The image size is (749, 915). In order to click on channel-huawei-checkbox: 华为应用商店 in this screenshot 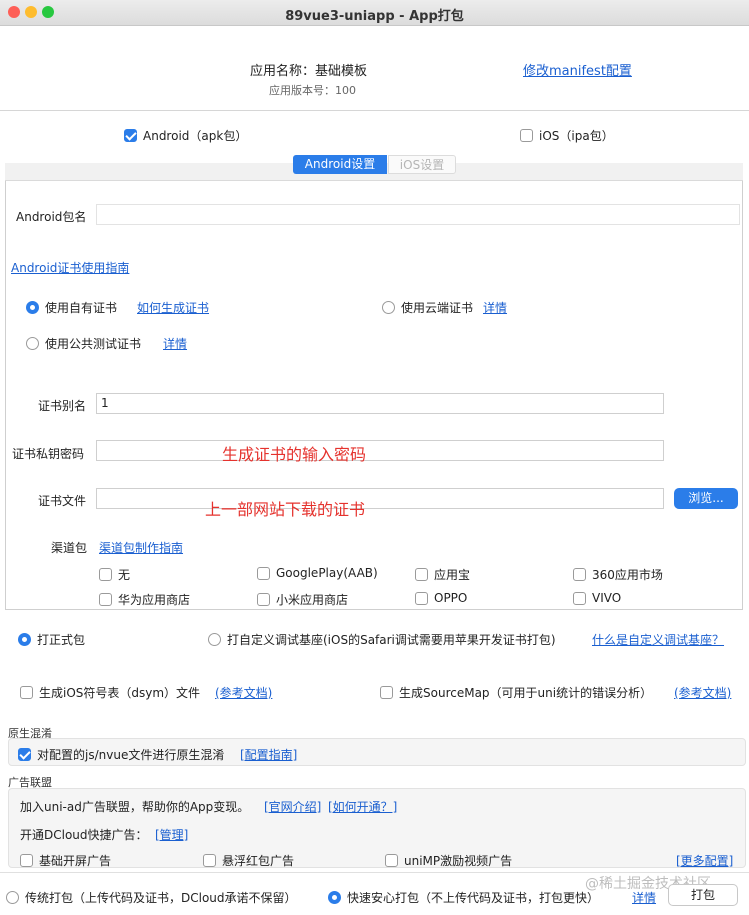, I will do `click(144, 599)`.